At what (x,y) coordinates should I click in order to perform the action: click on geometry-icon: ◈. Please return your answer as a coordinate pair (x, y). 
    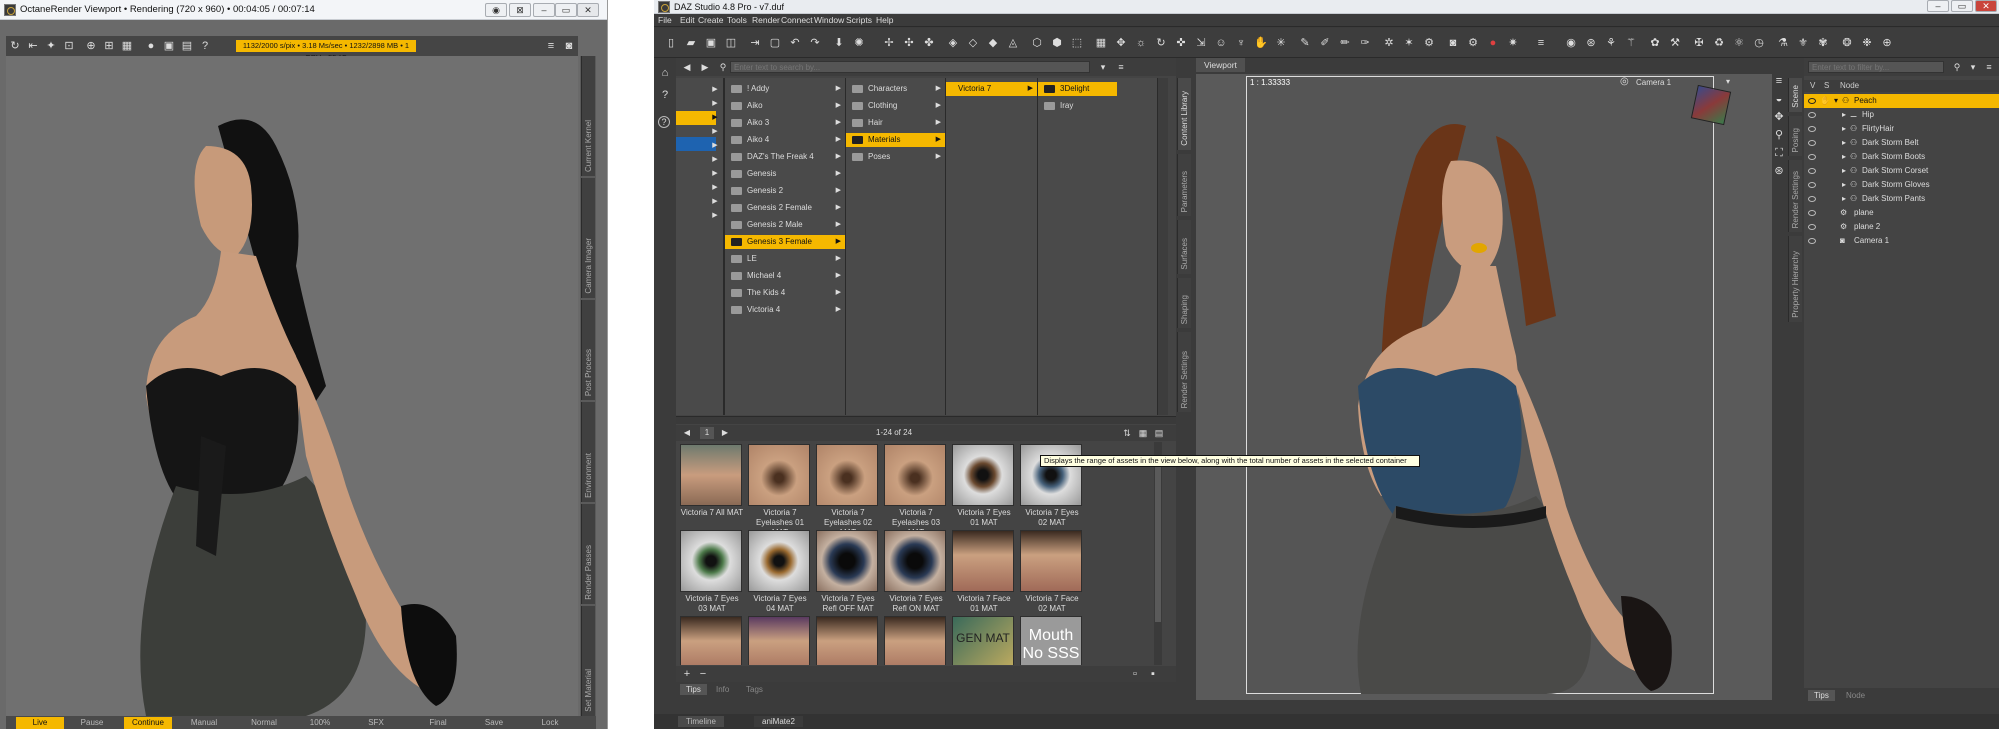
    Looking at the image, I should click on (953, 43).